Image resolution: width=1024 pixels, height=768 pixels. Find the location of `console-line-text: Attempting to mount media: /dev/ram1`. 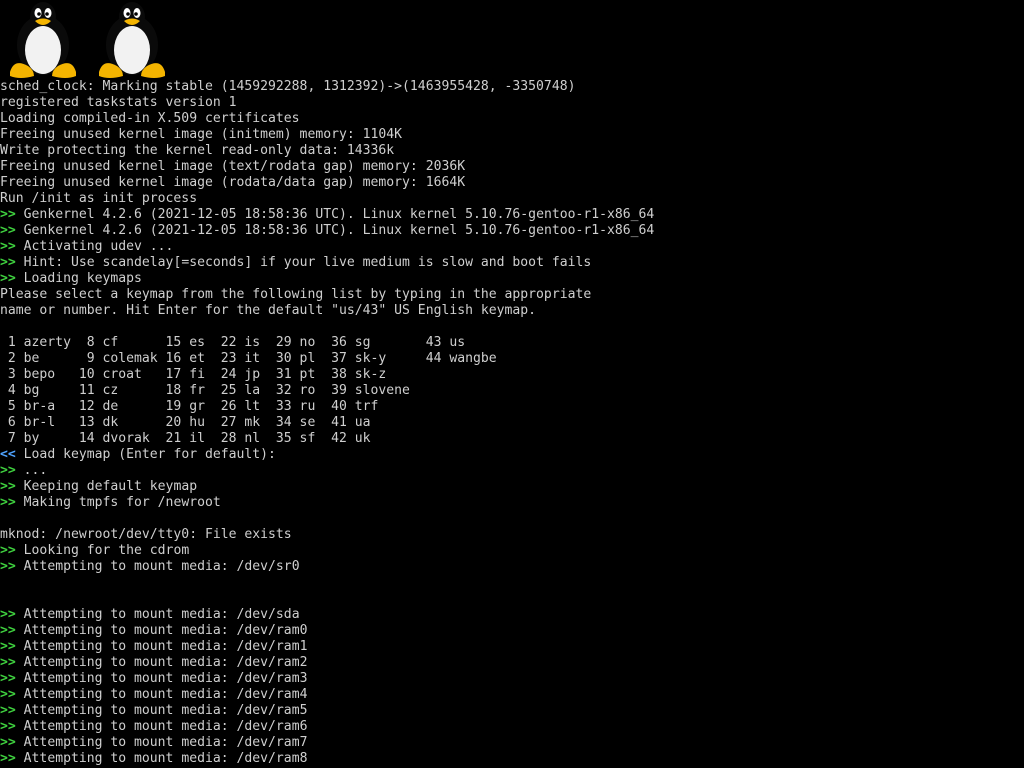

console-line-text: Attempting to mount media: /dev/ram1 is located at coordinates (161, 646).